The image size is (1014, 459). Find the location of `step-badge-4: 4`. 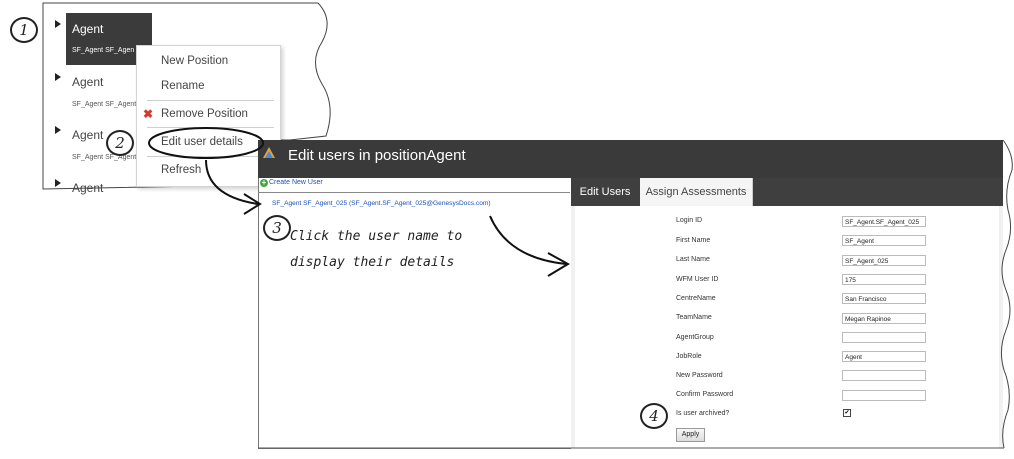

step-badge-4: 4 is located at coordinates (654, 416).